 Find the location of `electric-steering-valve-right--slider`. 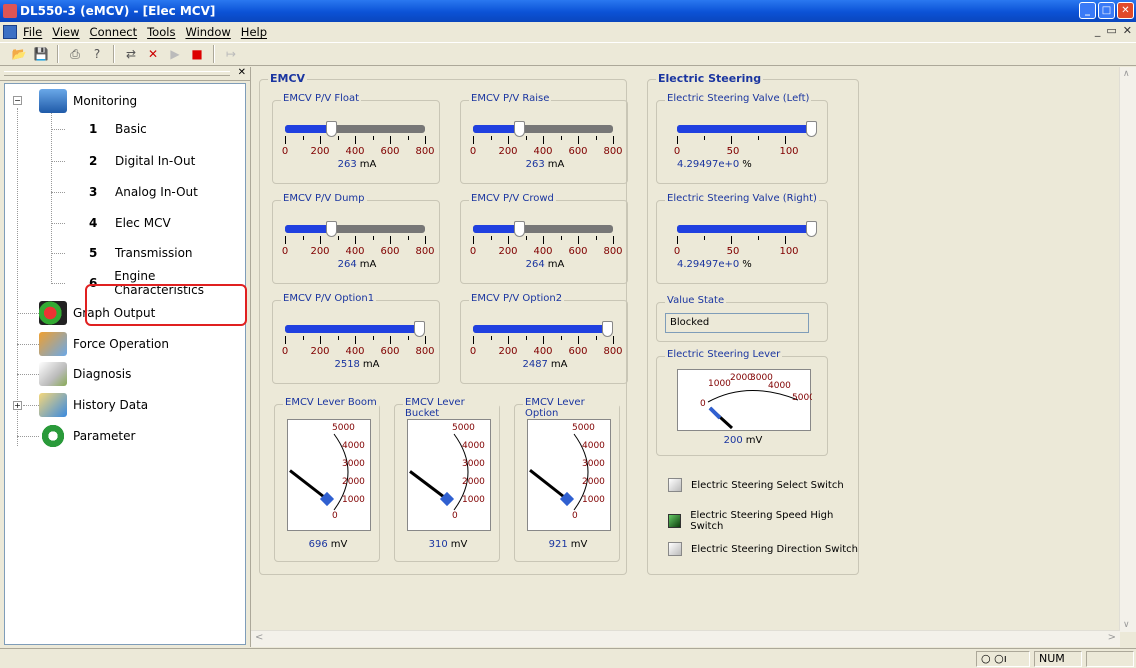

electric-steering-valve-right--slider is located at coordinates (747, 229).